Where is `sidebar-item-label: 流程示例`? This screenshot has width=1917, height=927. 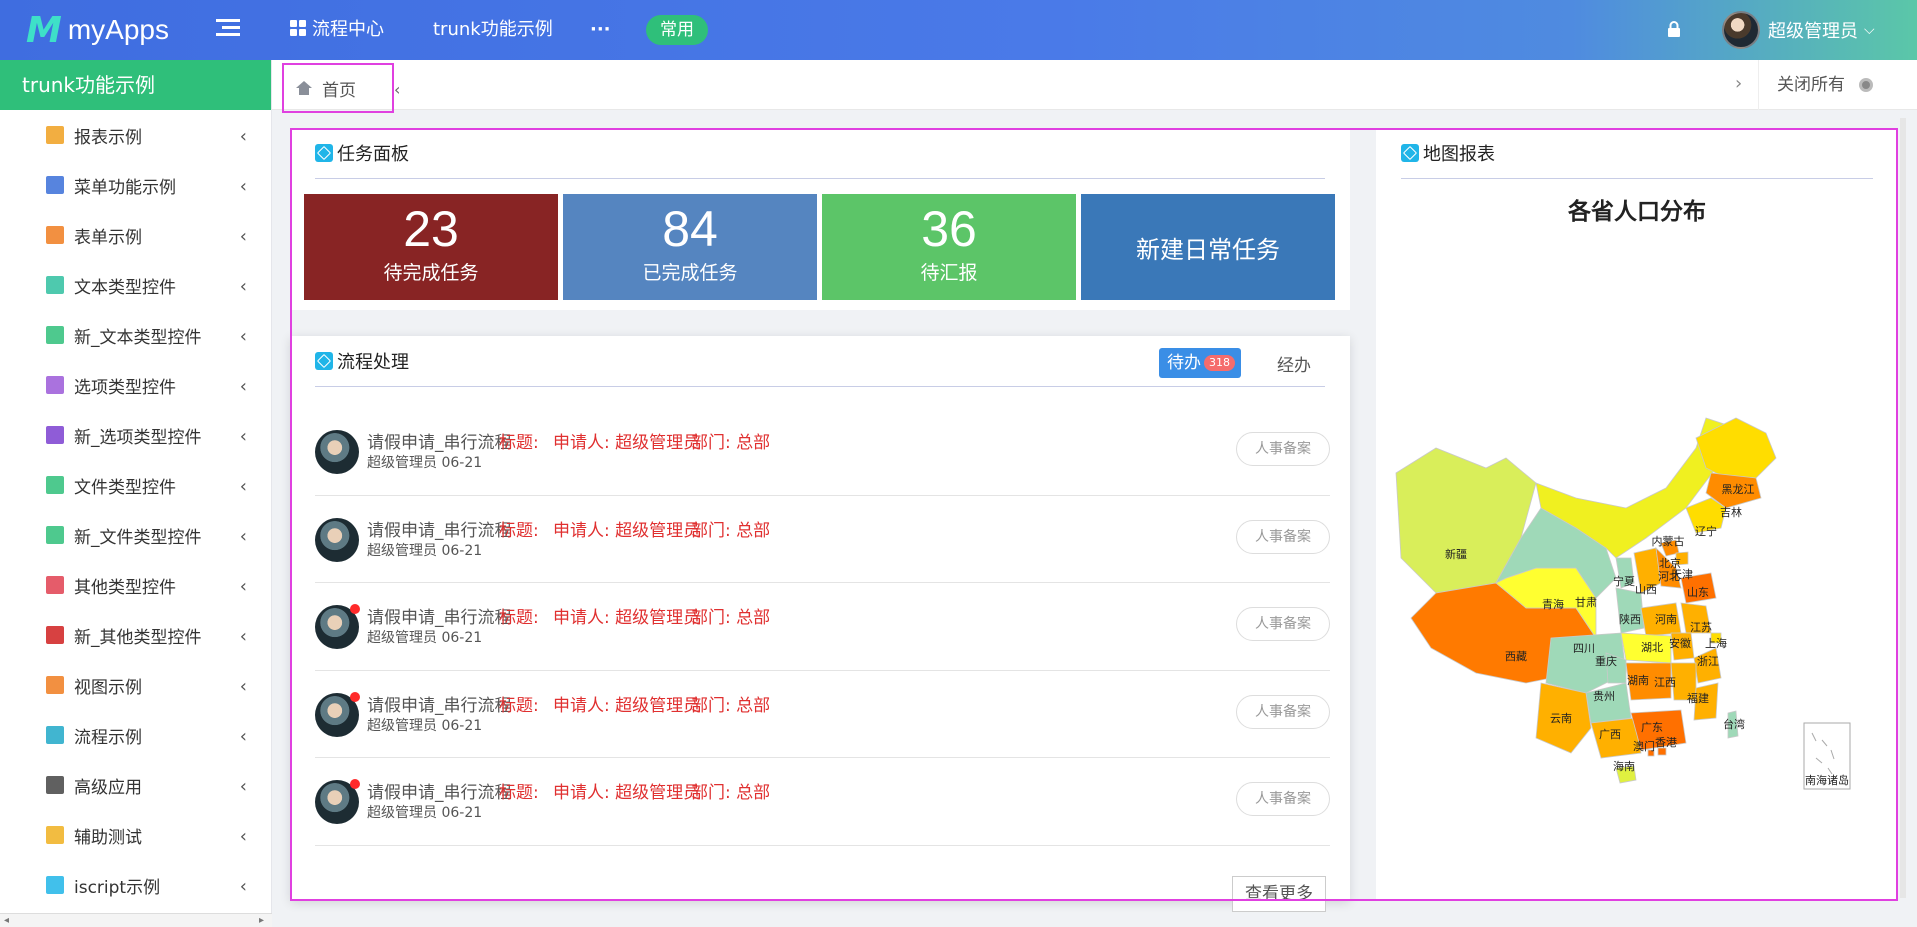
sidebar-item-label: 流程示例 is located at coordinates (108, 737).